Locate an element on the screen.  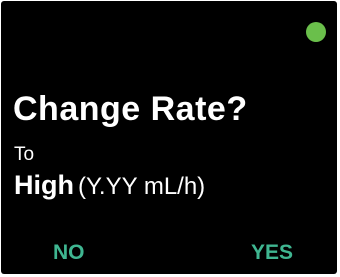
rate-value: (Y.YY mL/h) is located at coordinates (142, 186).